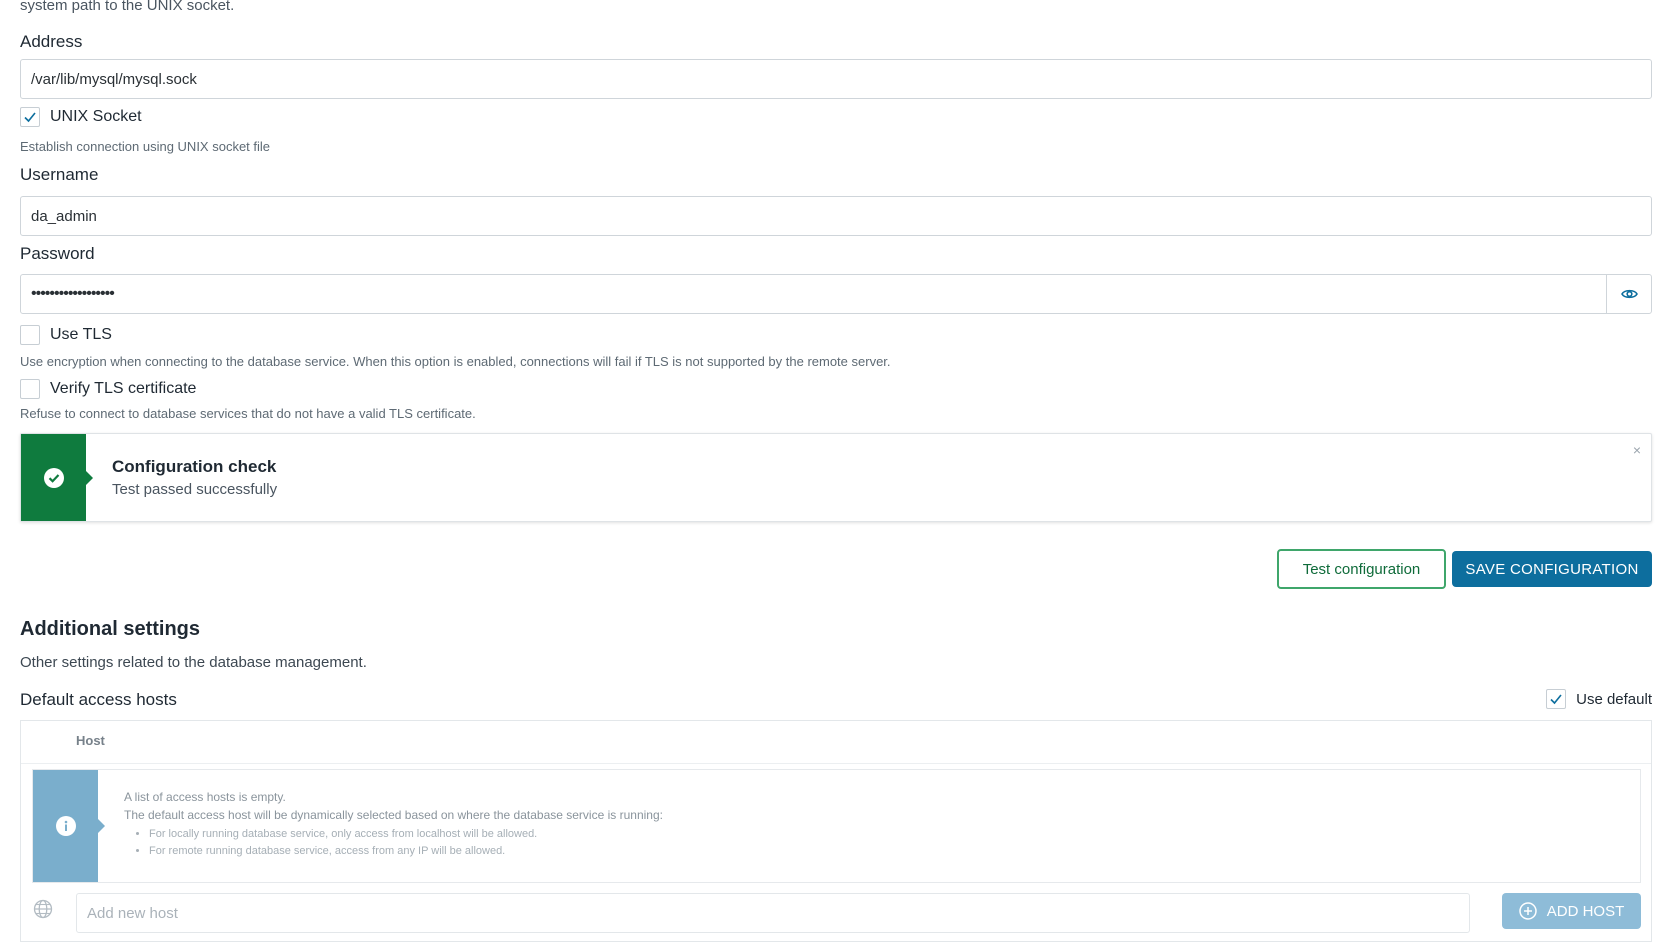 This screenshot has width=1672, height=942. I want to click on add-host-button: ADD HOST, so click(1571, 911).